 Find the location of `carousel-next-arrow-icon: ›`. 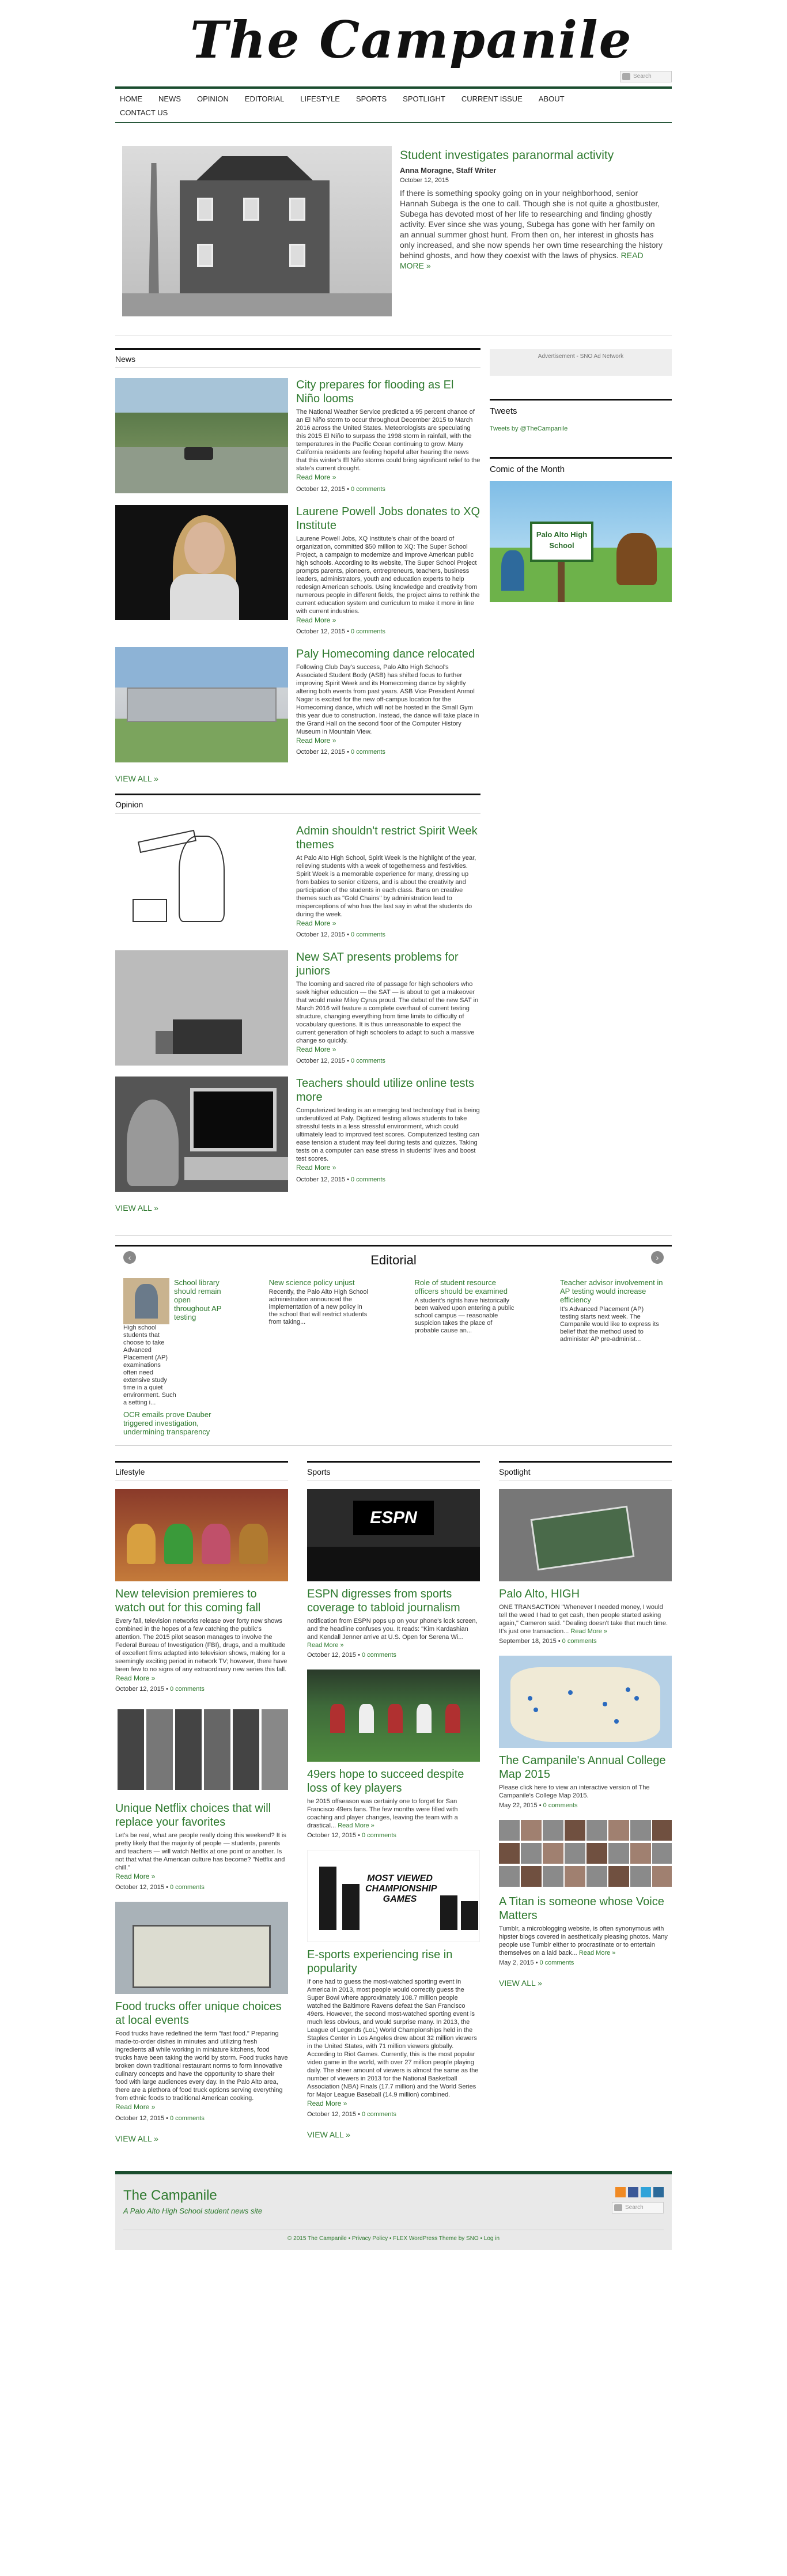

carousel-next-arrow-icon: › is located at coordinates (657, 1257).